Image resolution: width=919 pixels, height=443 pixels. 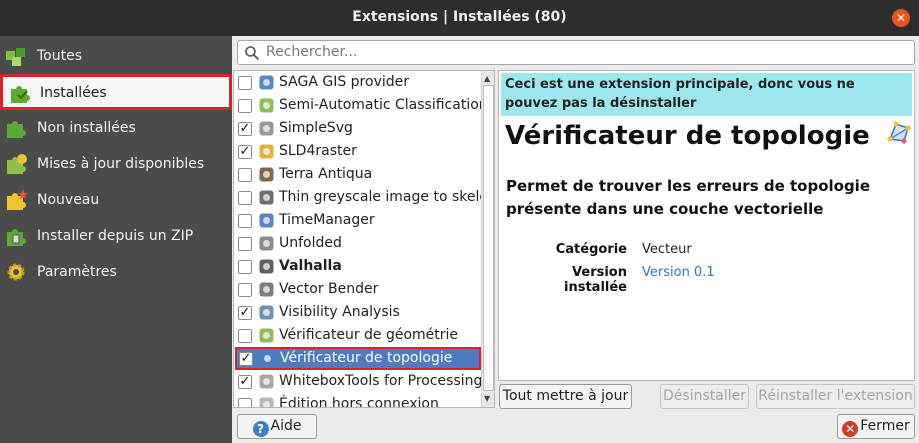 What do you see at coordinates (116, 56) in the screenshot?
I see `sidebar-item-toutes: Toutes` at bounding box center [116, 56].